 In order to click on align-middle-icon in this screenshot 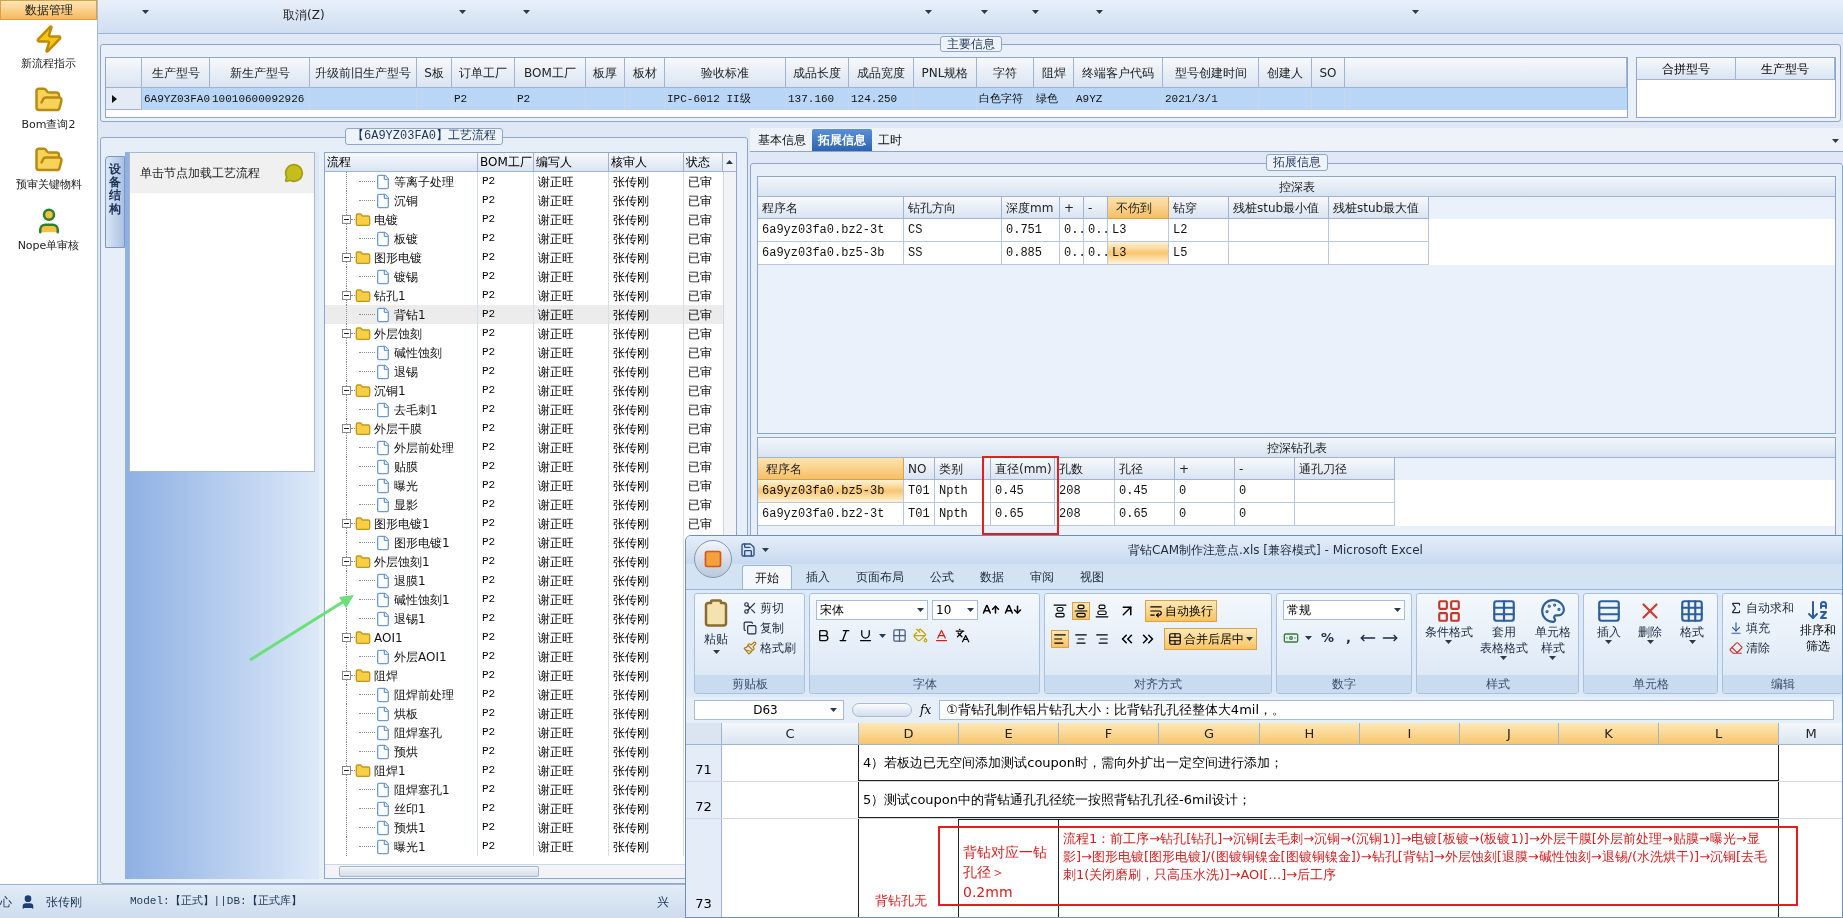, I will do `click(1081, 611)`.